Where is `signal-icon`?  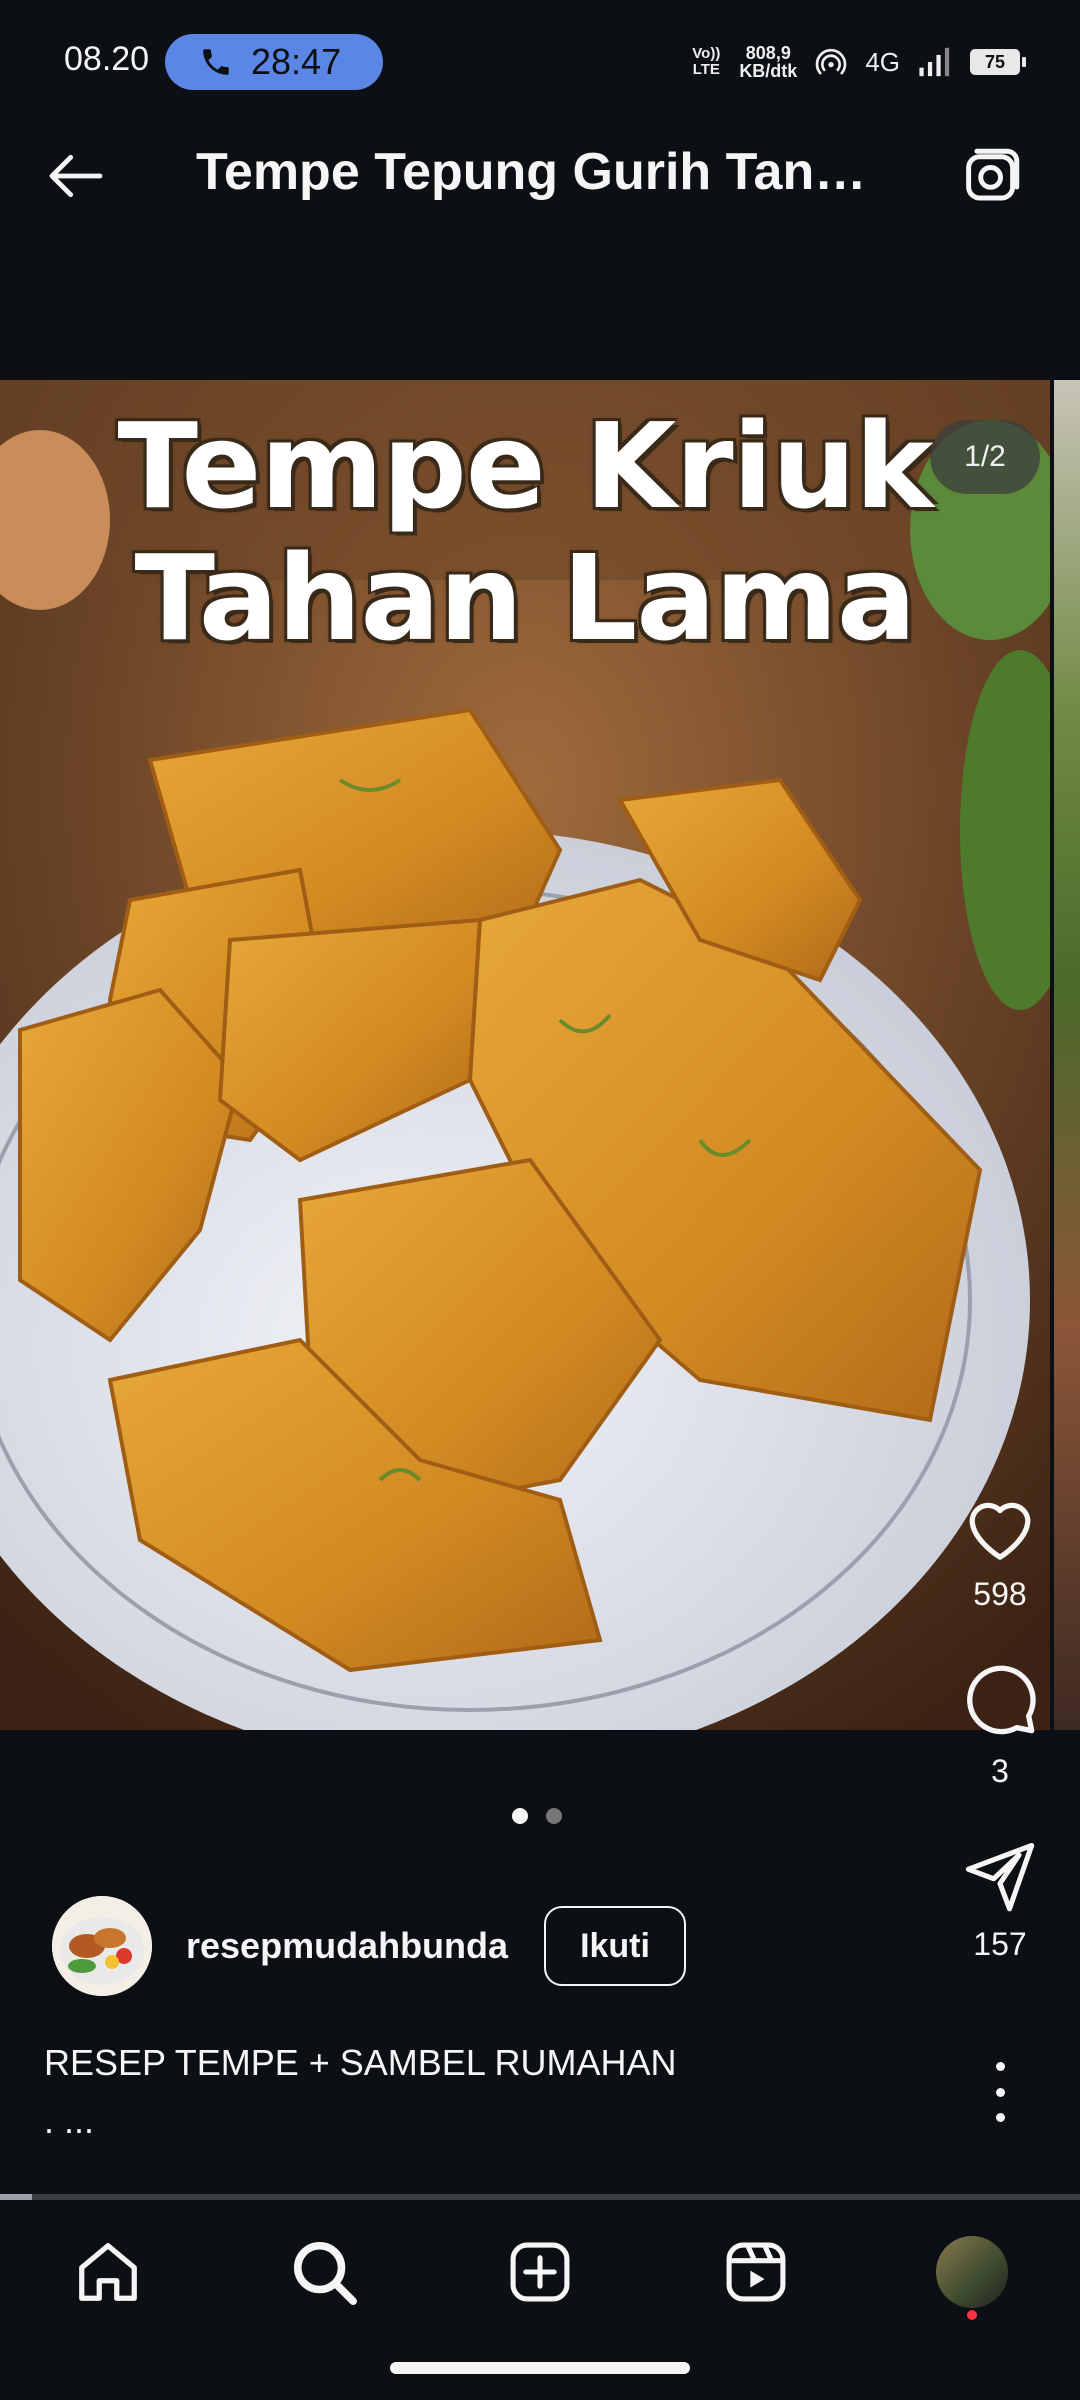
signal-icon is located at coordinates (934, 62).